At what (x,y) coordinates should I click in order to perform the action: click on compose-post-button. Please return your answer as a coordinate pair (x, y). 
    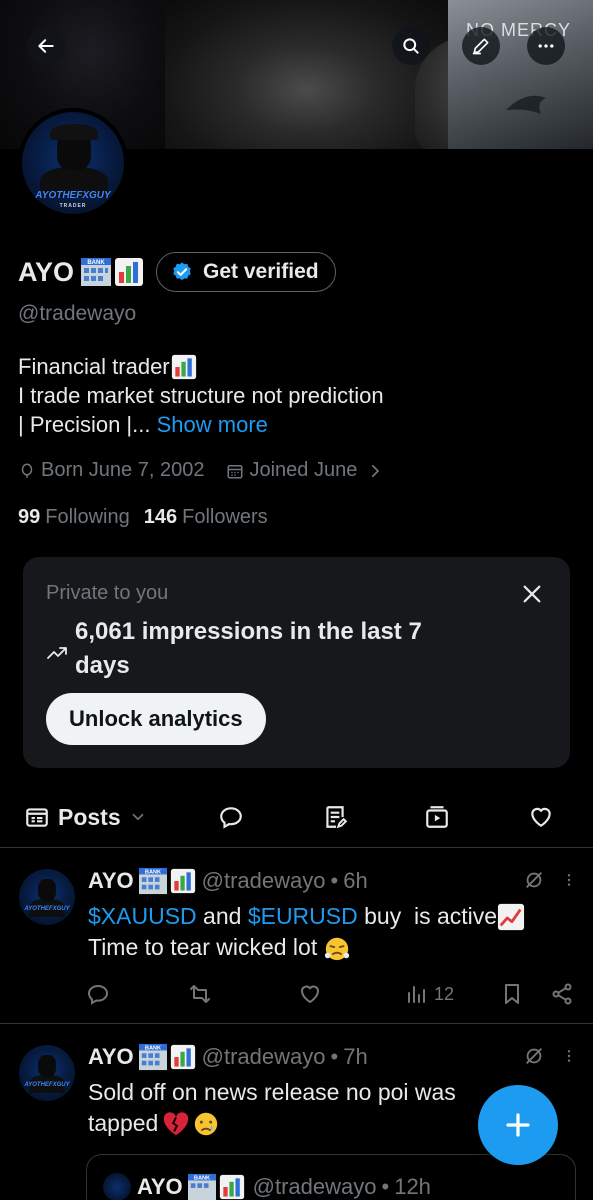
    Looking at the image, I should click on (518, 1125).